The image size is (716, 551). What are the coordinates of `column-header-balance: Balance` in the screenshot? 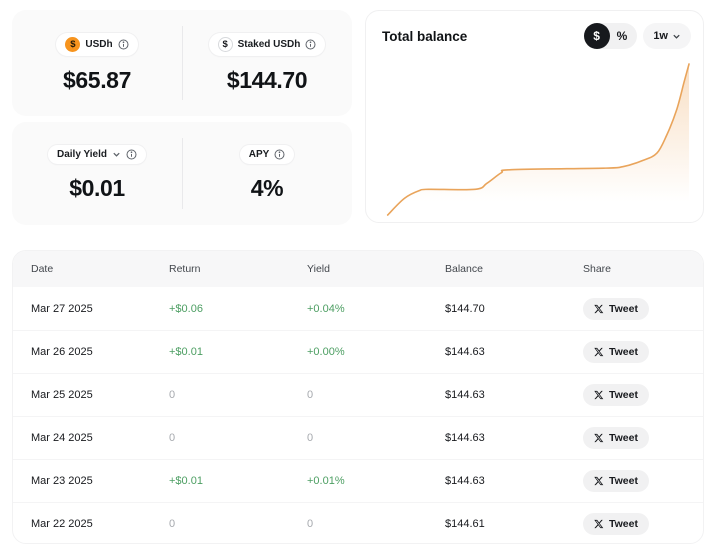 It's located at (464, 269).